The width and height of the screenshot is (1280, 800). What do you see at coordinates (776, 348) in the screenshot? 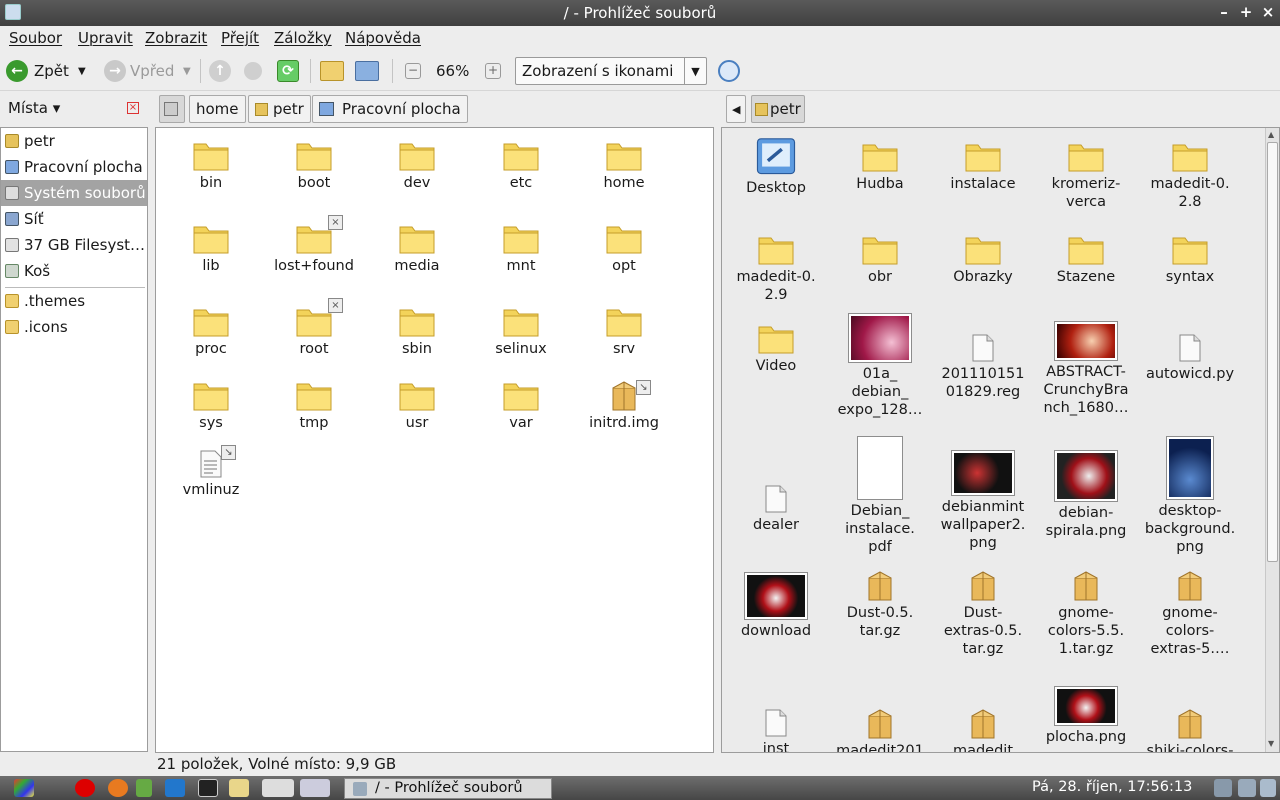
I see `file-item: Video` at bounding box center [776, 348].